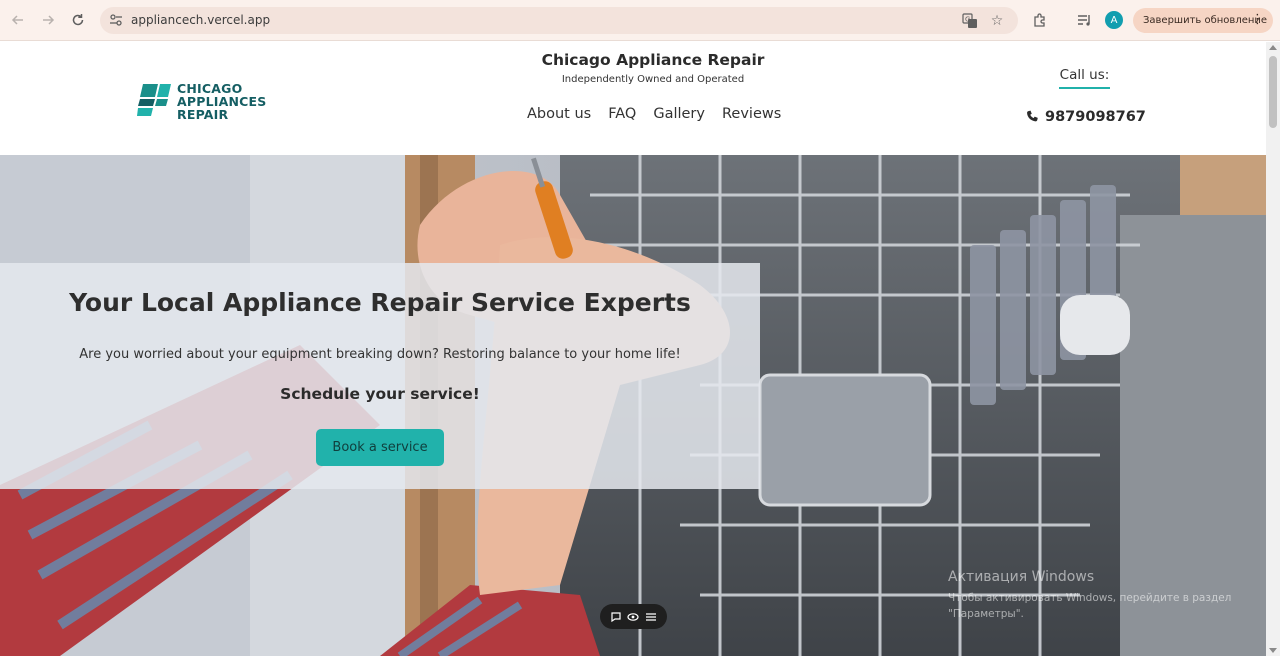  I want to click on call-us-label: Call us:, so click(1084, 78).